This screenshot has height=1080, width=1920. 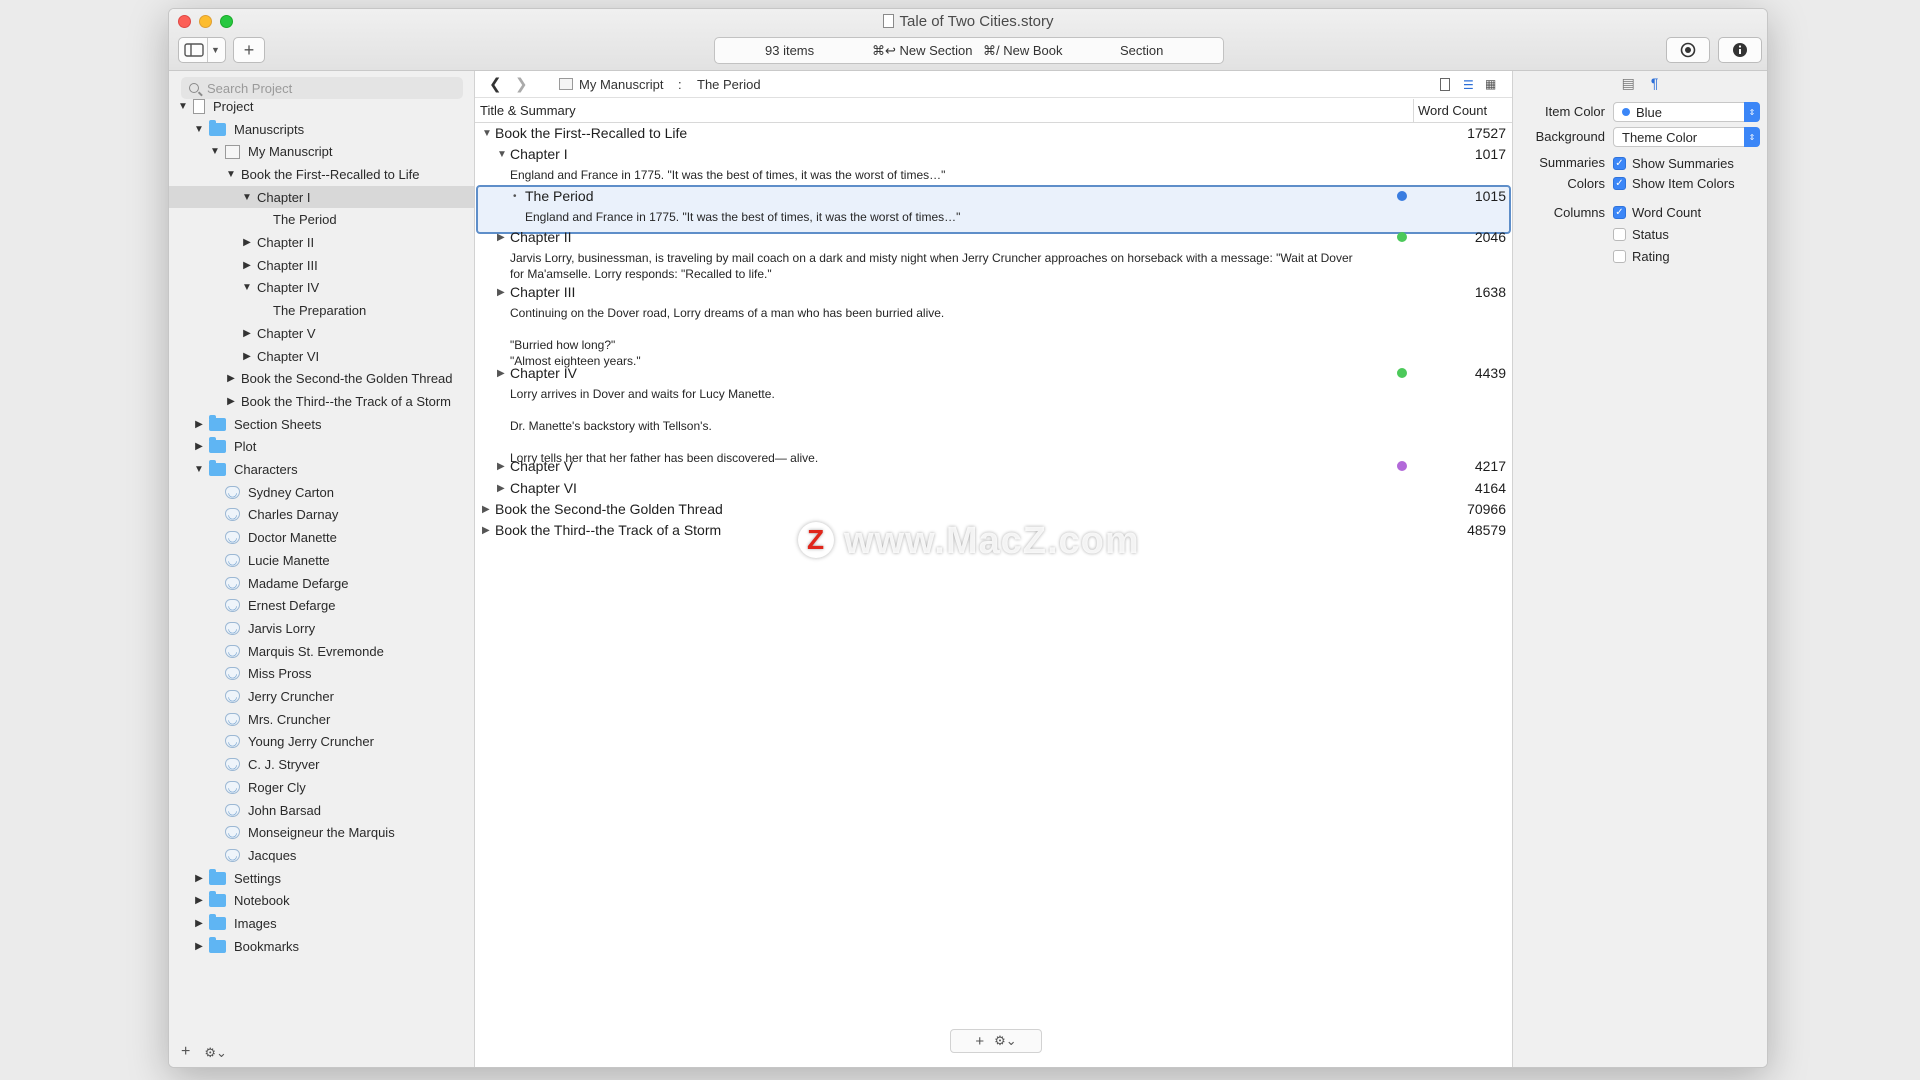 What do you see at coordinates (979, 1041) in the screenshot?
I see `plus-icon: +` at bounding box center [979, 1041].